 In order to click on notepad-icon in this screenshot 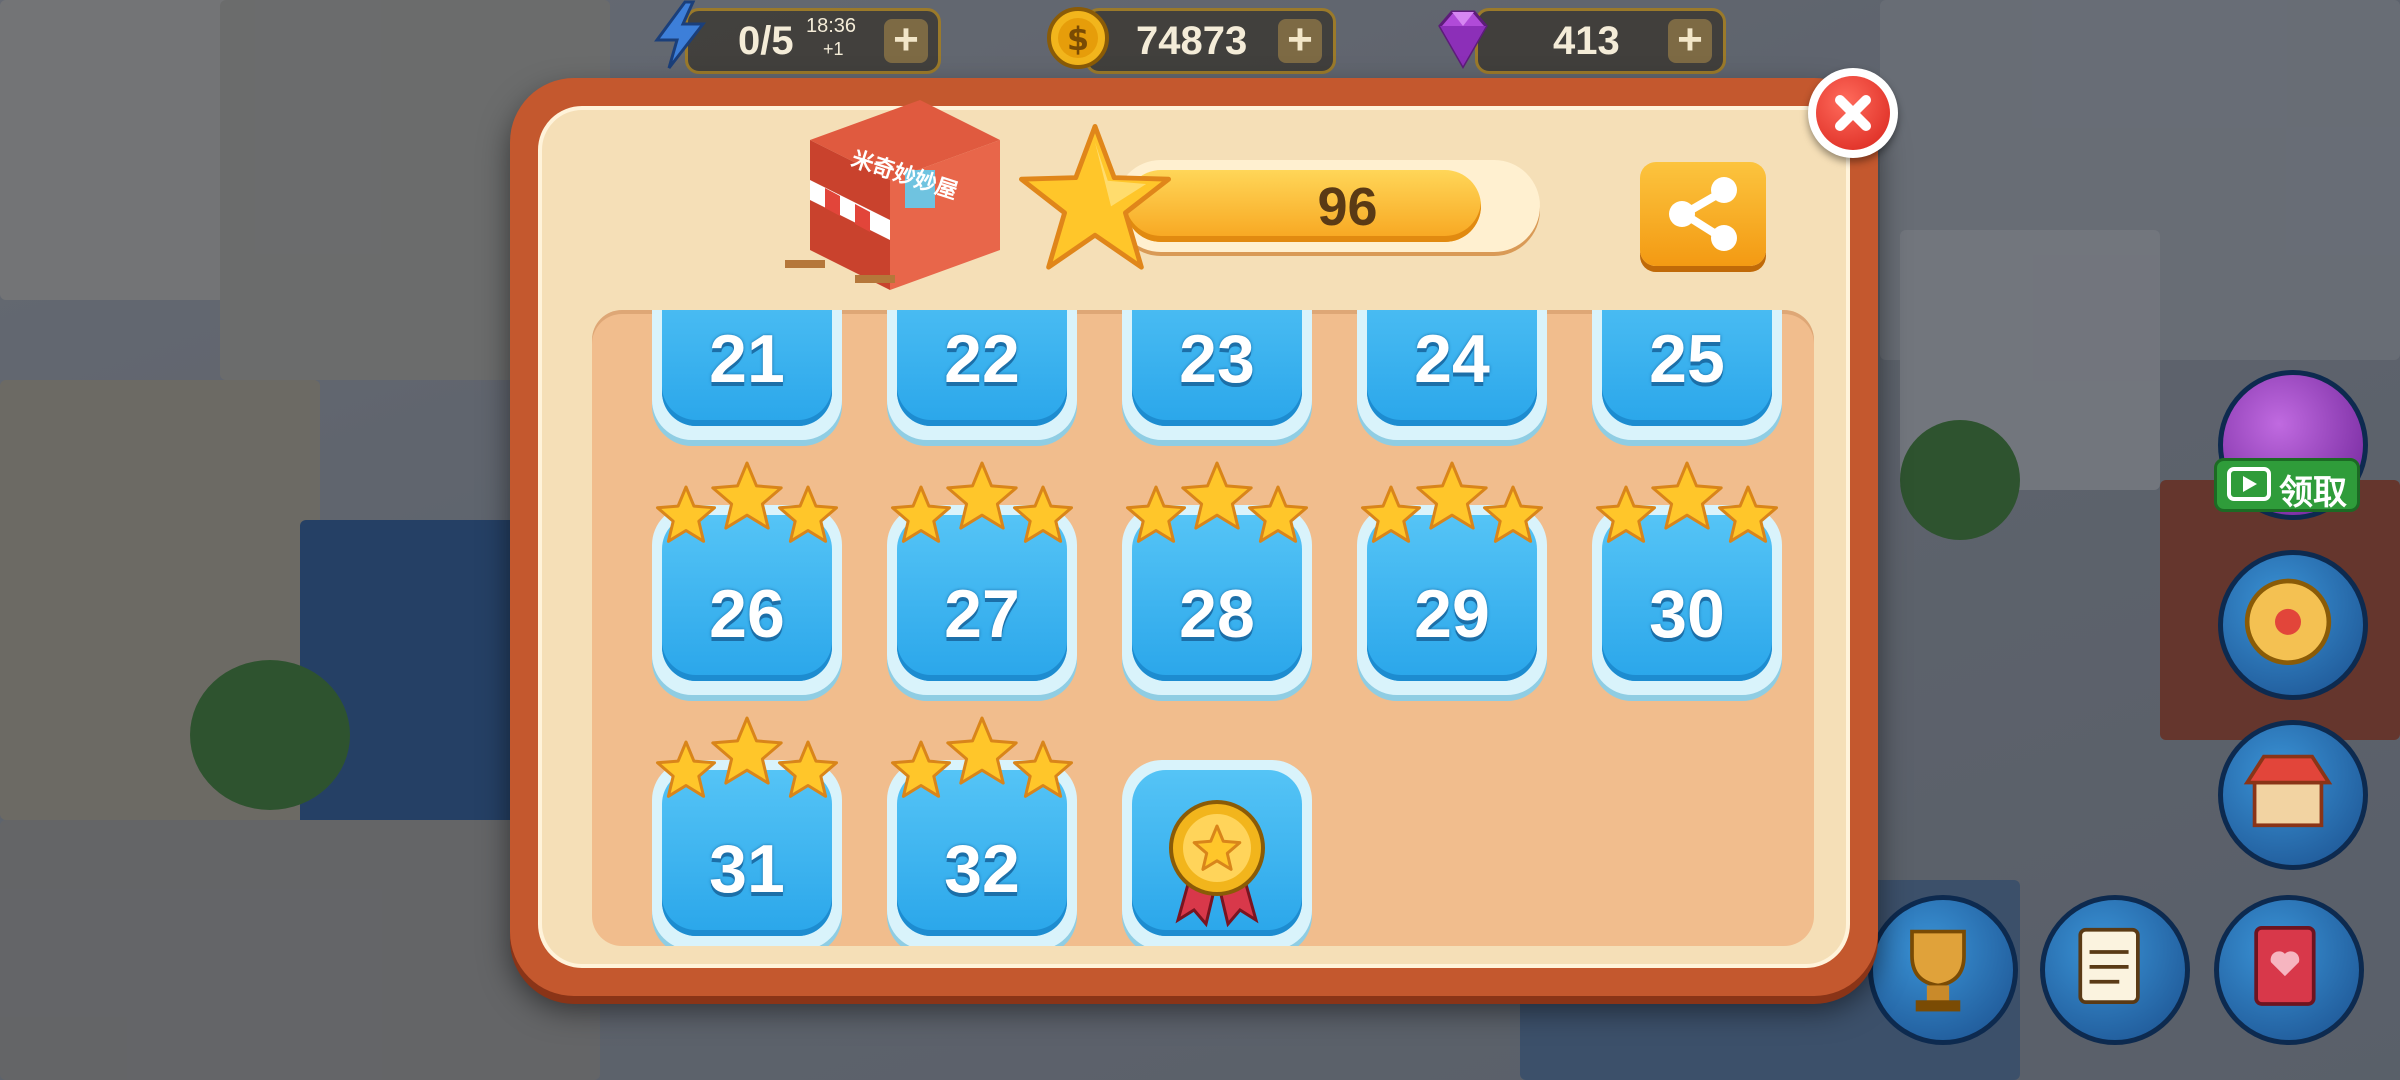, I will do `click(2109, 965)`.